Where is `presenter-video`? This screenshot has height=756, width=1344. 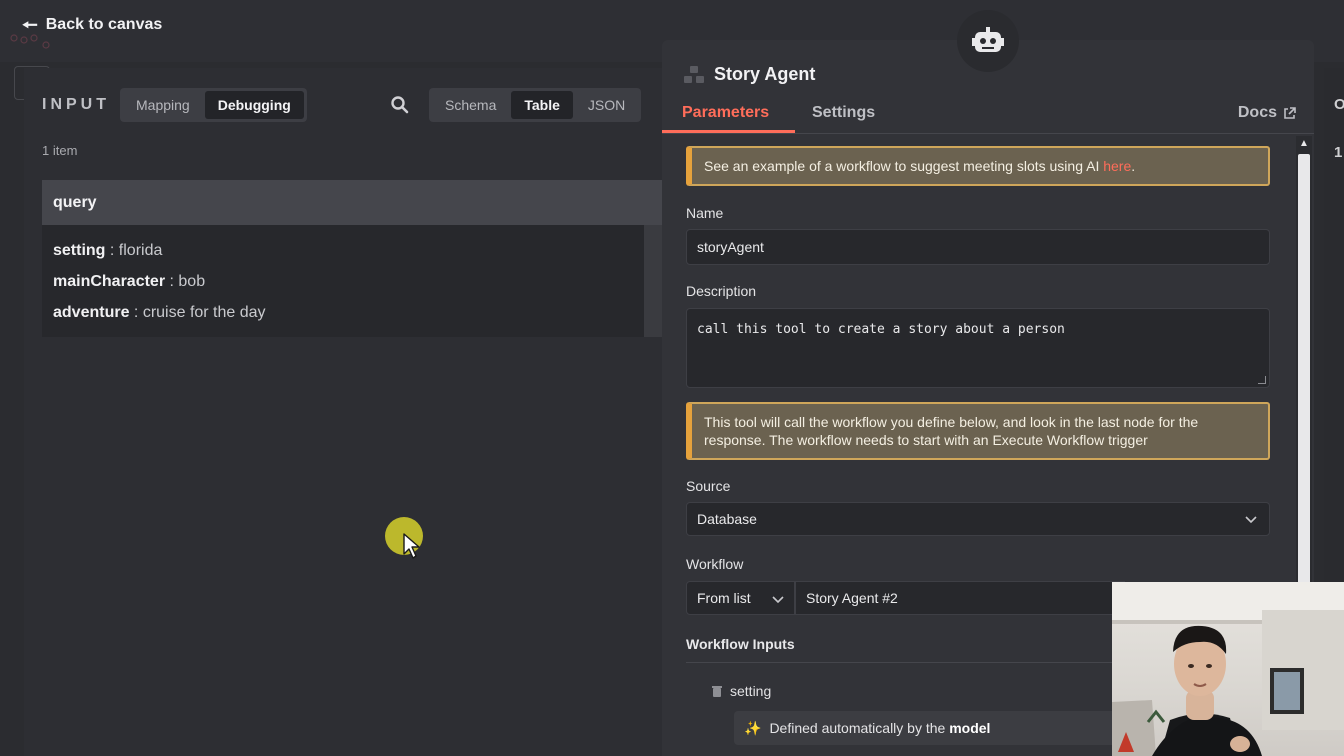
presenter-video is located at coordinates (1228, 669).